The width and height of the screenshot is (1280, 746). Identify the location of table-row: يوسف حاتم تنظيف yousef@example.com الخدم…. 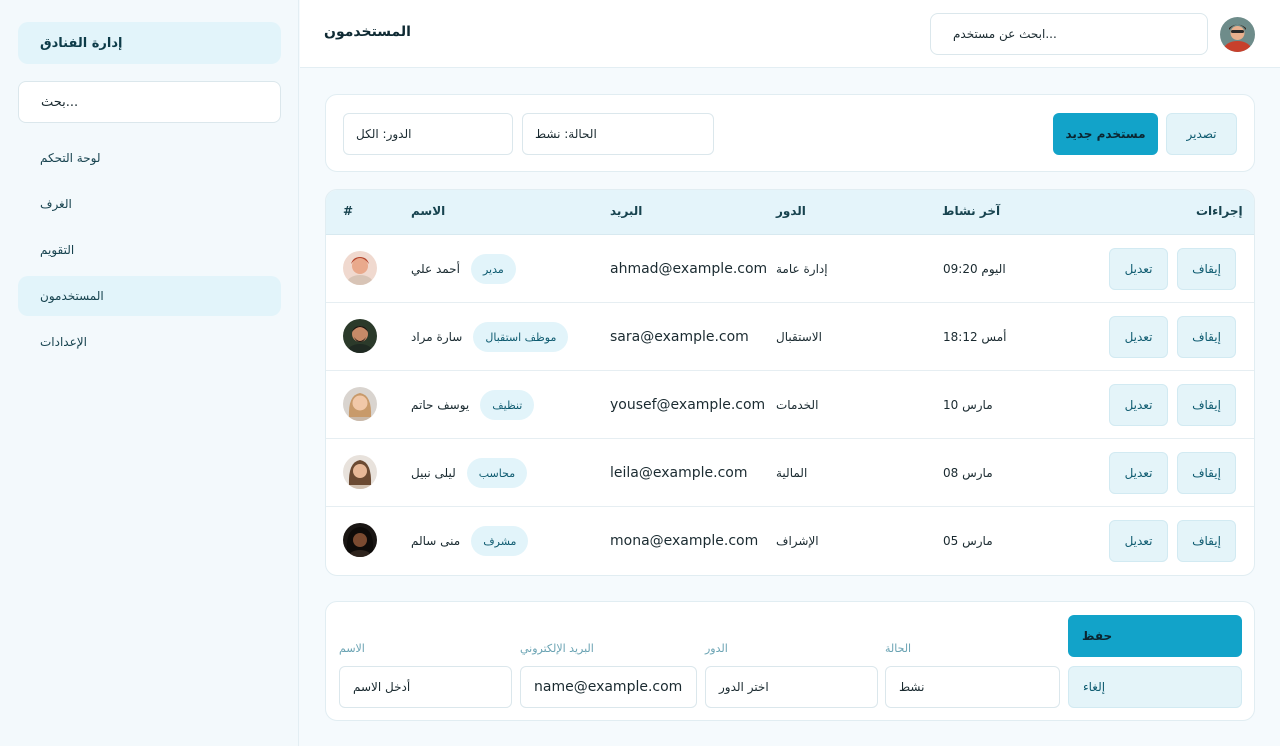
(790, 405).